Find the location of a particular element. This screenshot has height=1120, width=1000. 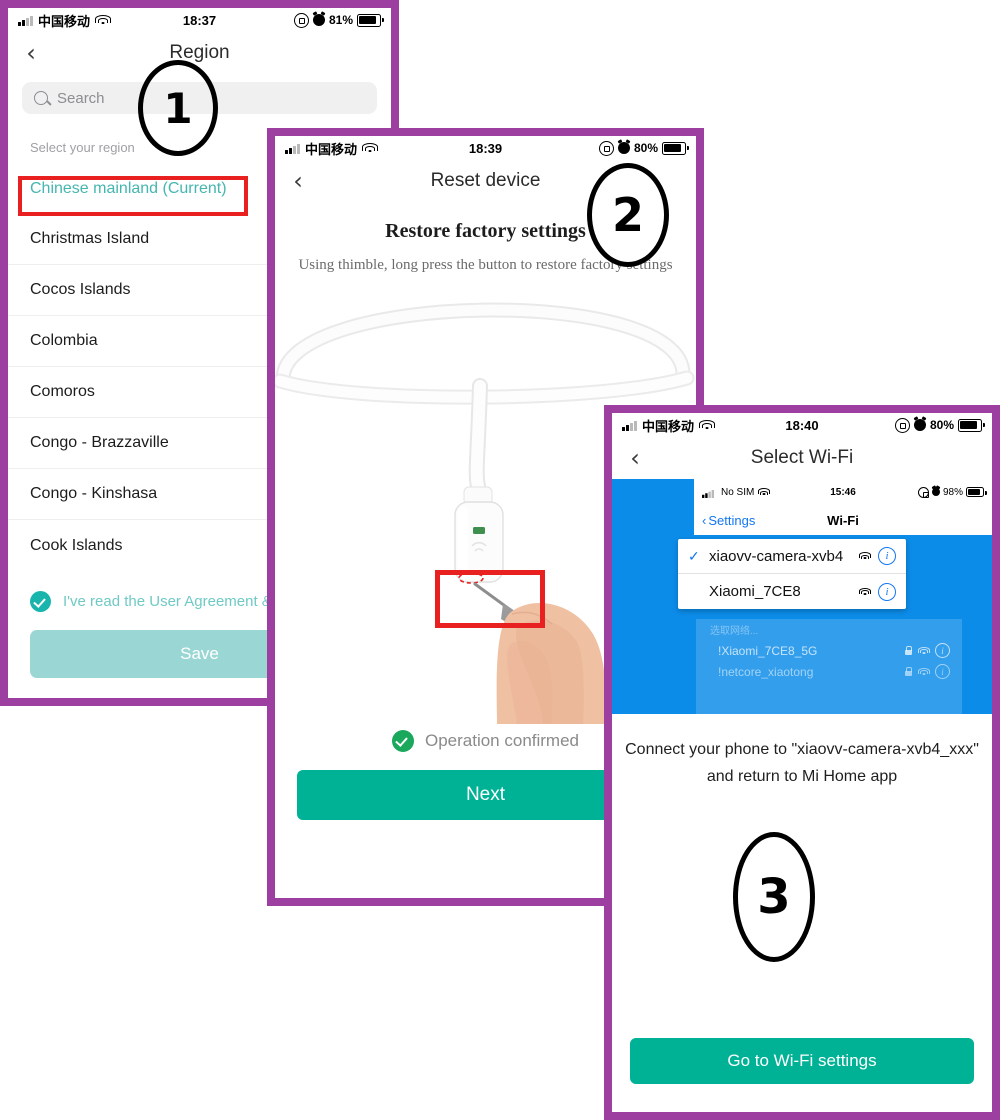

faded-network-row: !netcore_xiaotong i is located at coordinates (829, 671).